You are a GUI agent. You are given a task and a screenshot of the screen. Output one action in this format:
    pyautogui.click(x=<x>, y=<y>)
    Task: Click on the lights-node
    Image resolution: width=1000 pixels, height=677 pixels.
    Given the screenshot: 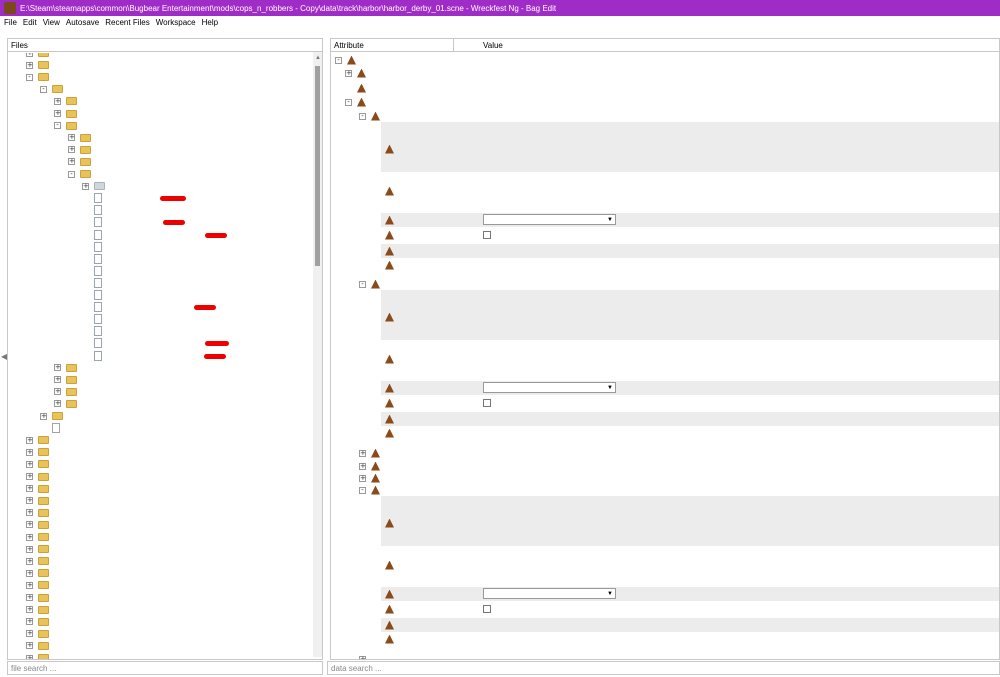 What is the action you would take?
    pyautogui.click(x=358, y=88)
    